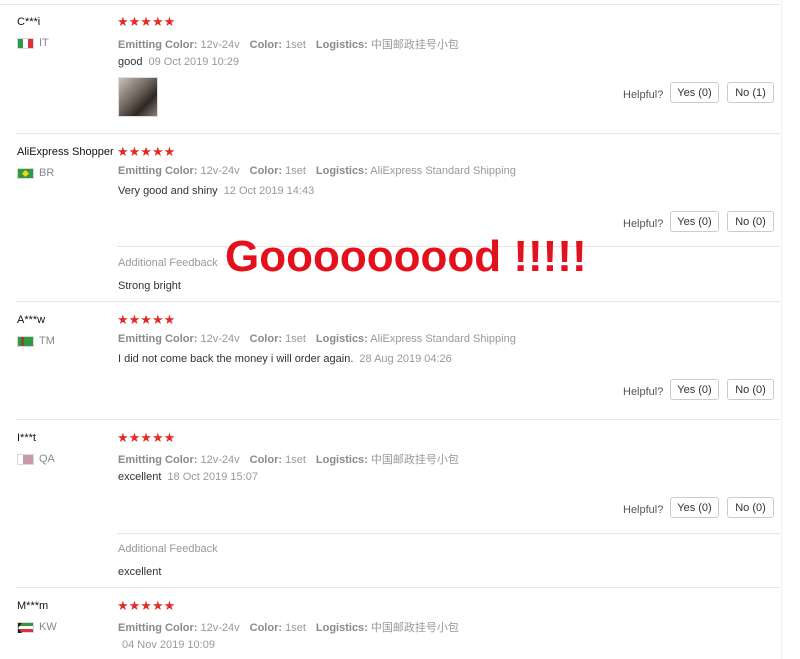 This screenshot has height=659, width=800. I want to click on review-text: Very good and shiny, so click(168, 191).